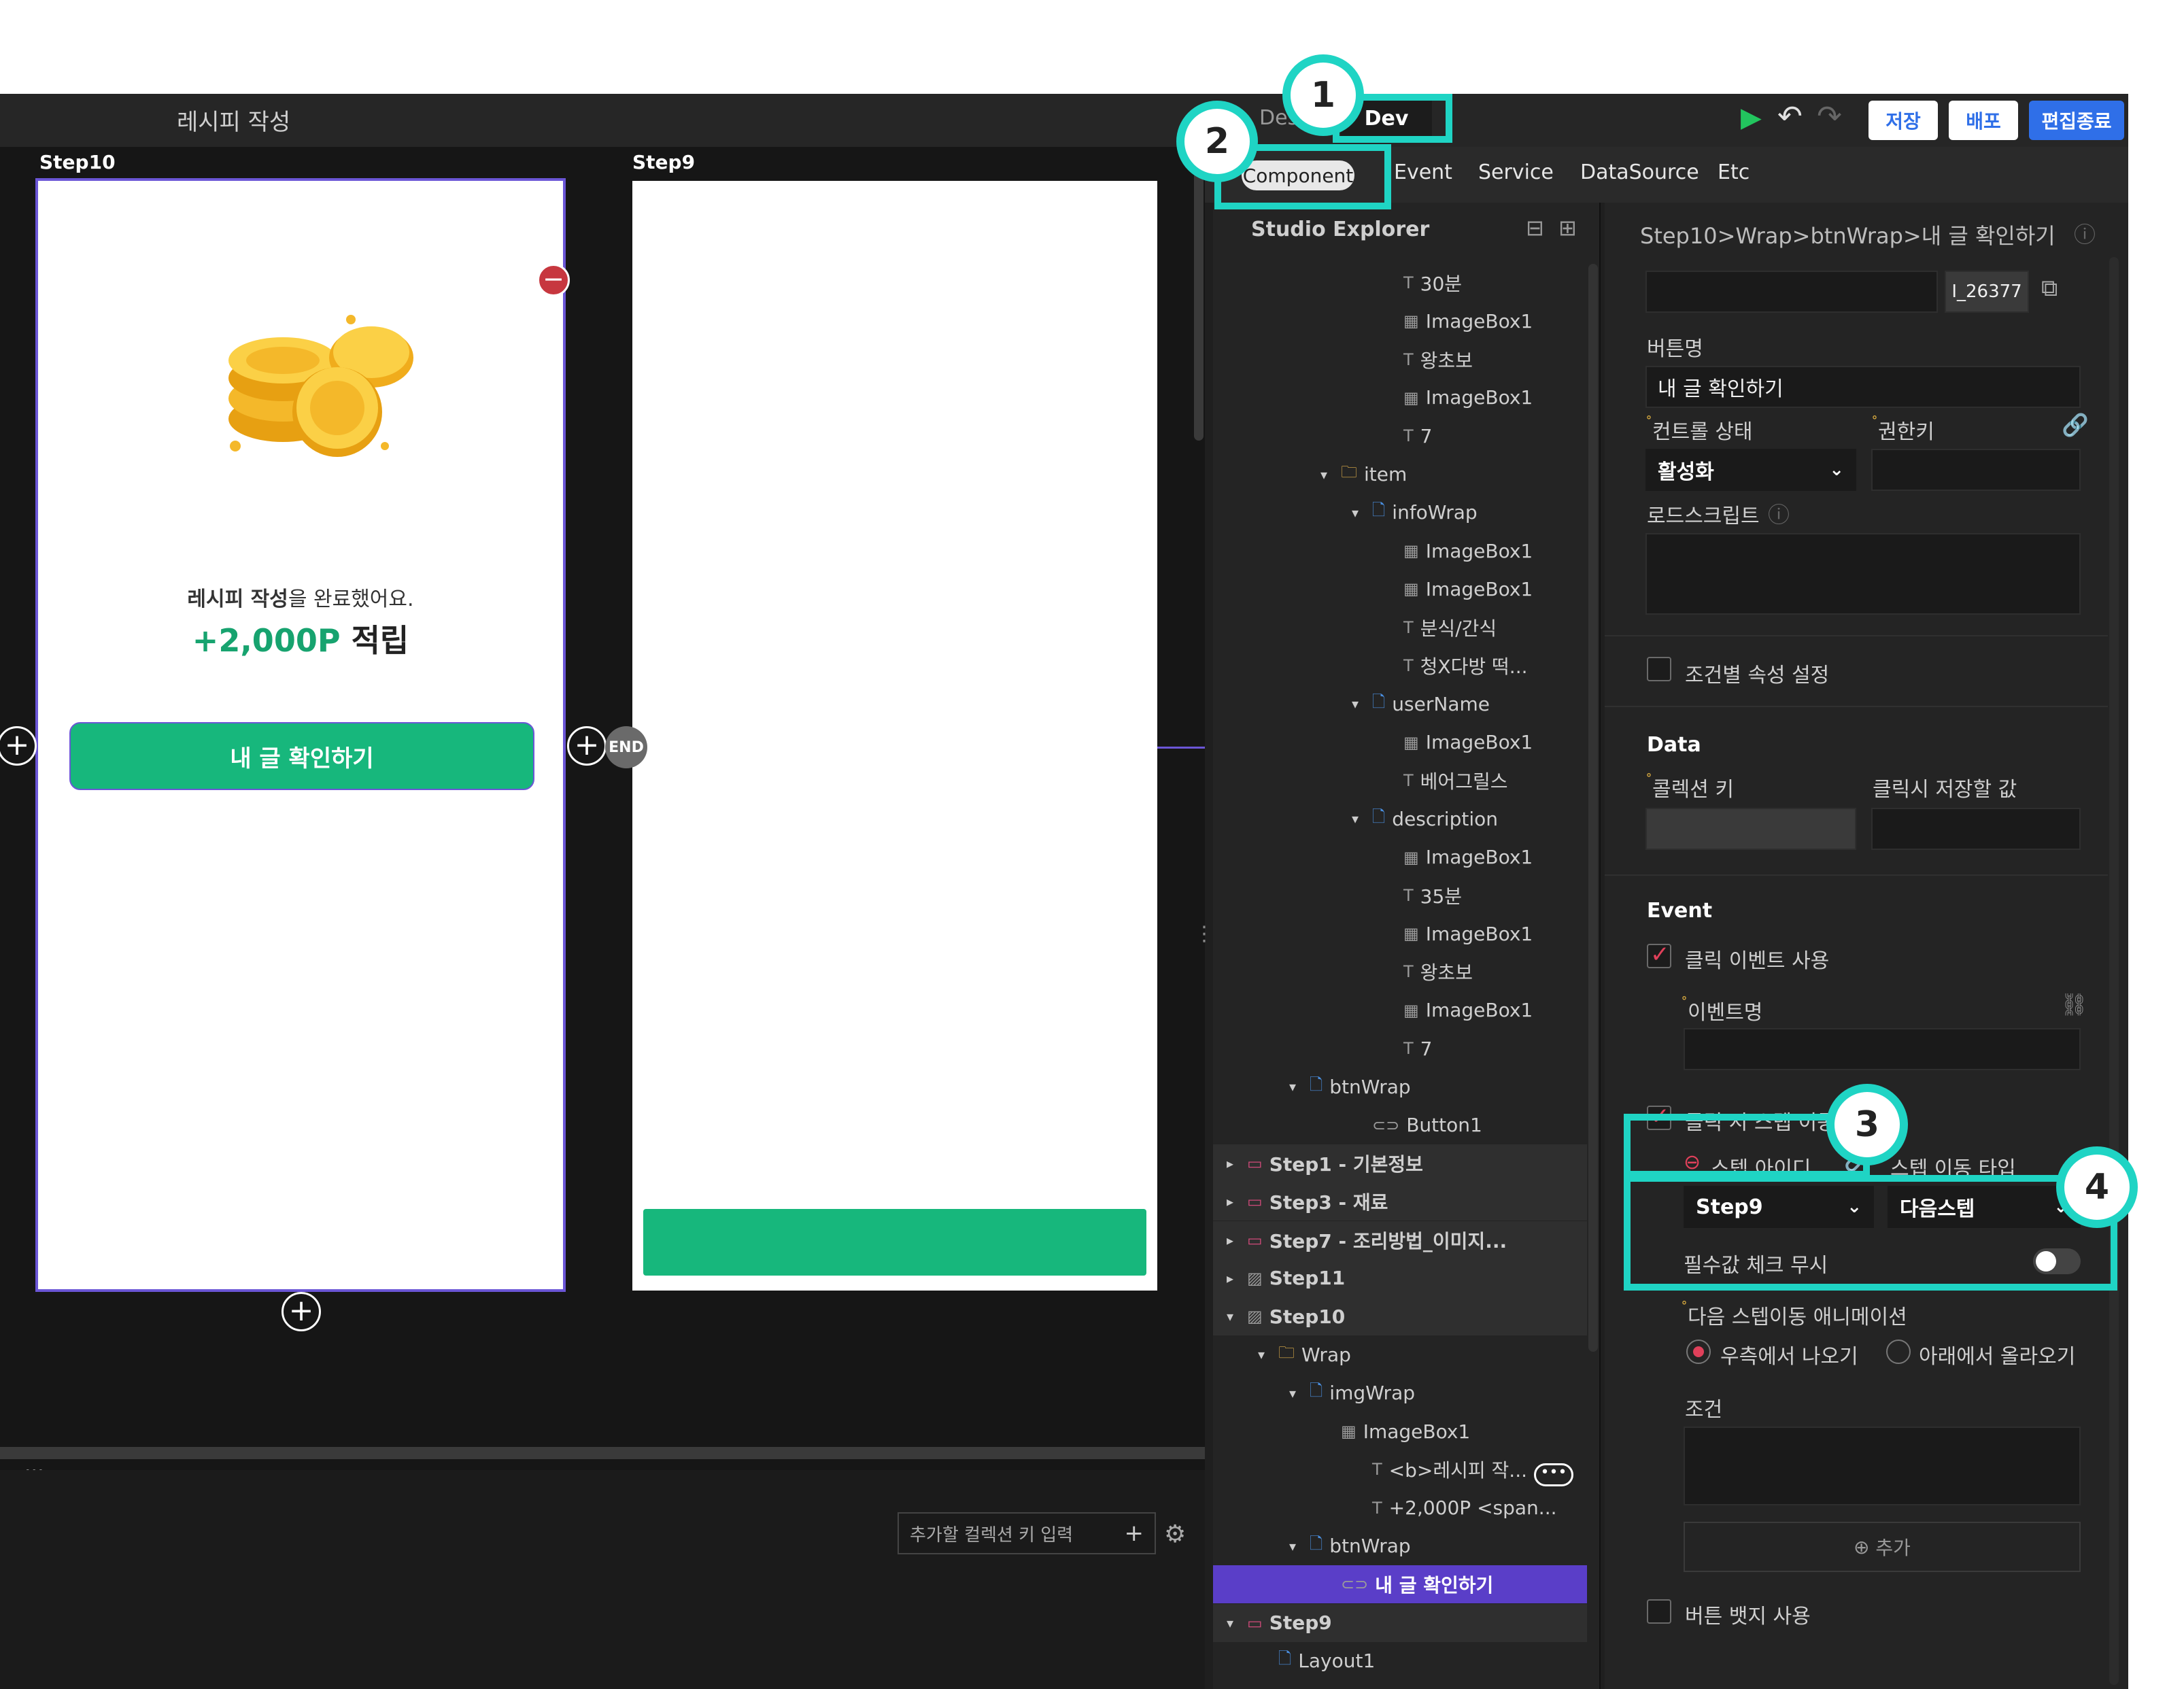 The height and width of the screenshot is (1689, 2184). I want to click on add-step-left-icon: +, so click(19, 746).